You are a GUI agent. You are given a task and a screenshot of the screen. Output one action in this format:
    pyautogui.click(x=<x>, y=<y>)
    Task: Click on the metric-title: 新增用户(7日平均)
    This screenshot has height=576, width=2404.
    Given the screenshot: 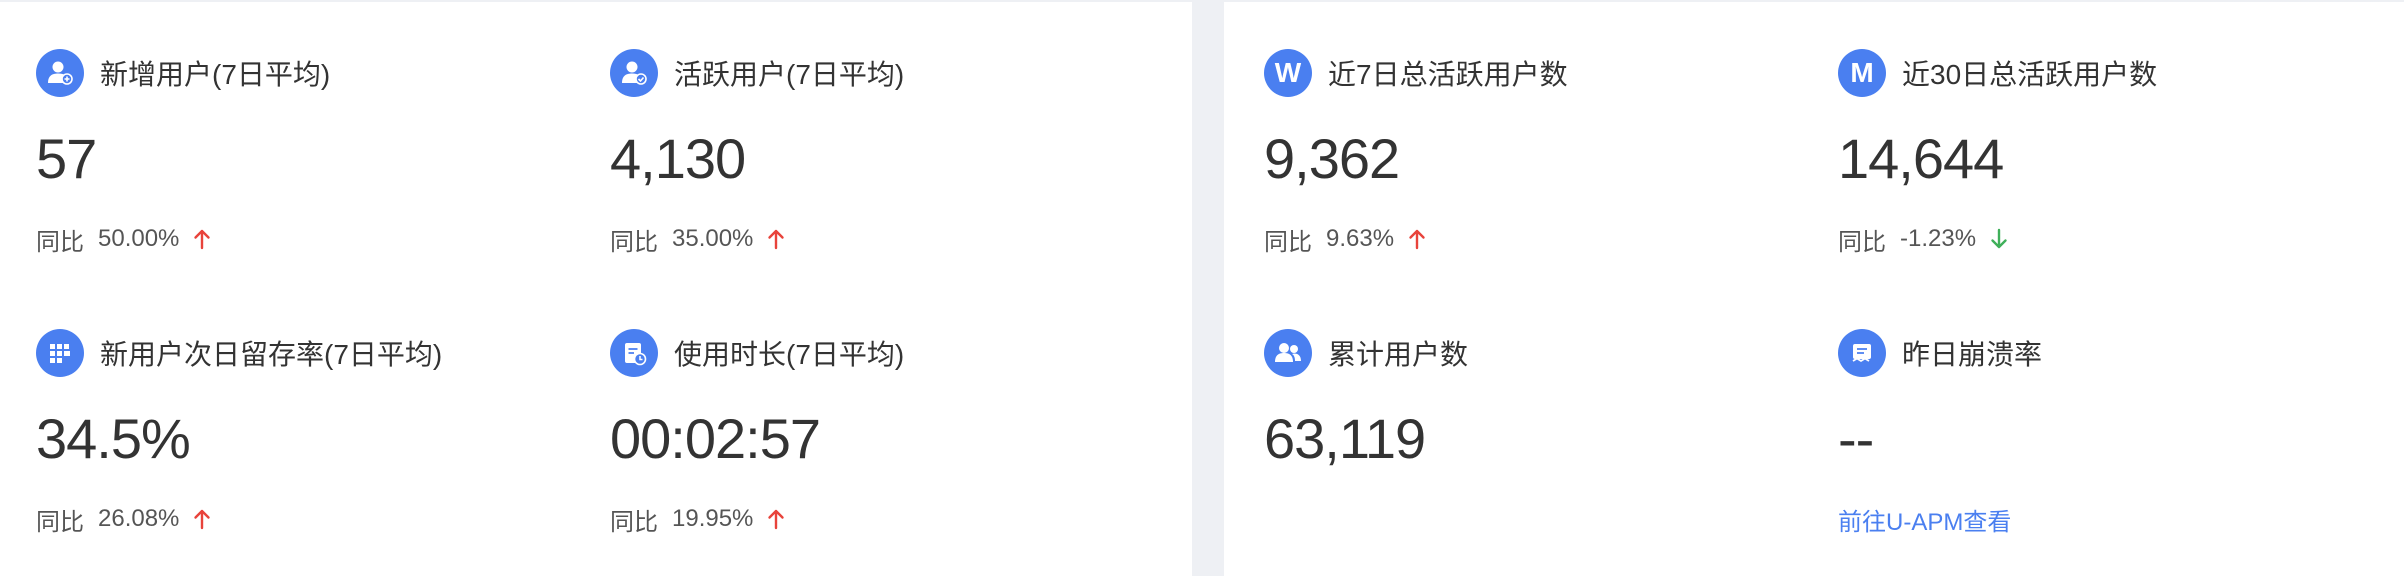 What is the action you would take?
    pyautogui.click(x=215, y=74)
    